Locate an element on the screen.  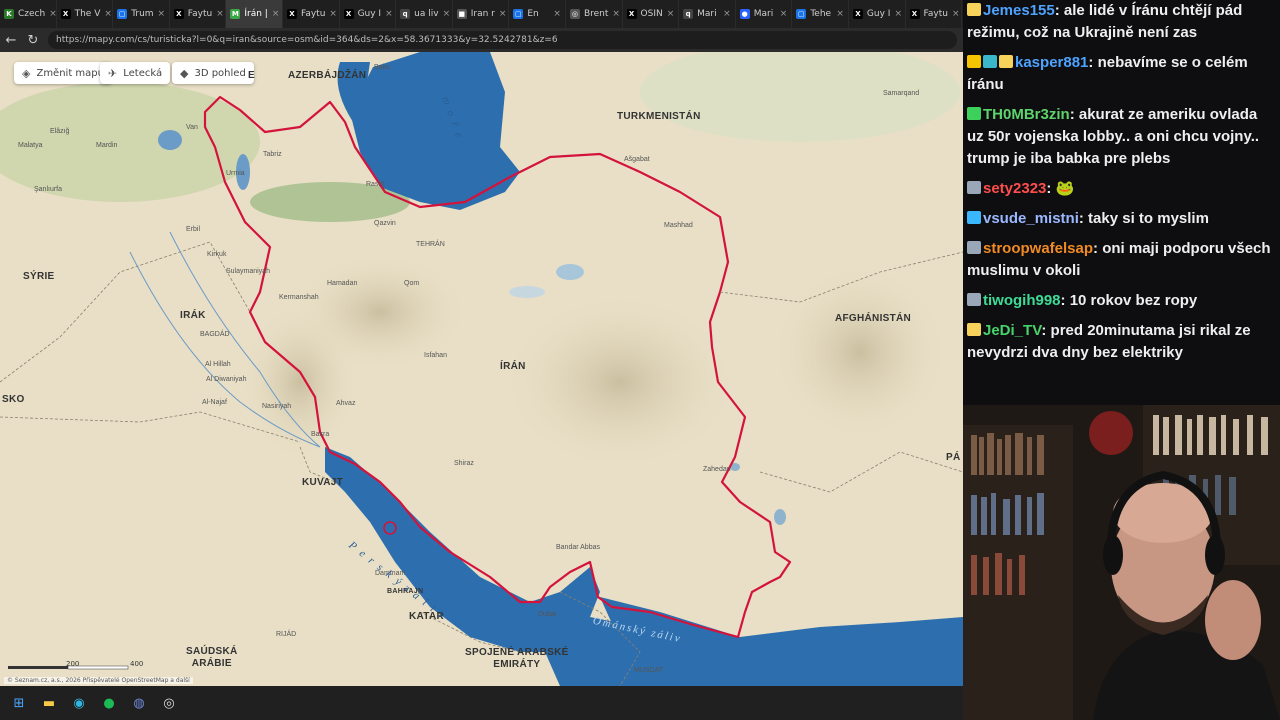
chat-message: vsude_mistni: taky si to myslim is located at coordinates (1121, 219).